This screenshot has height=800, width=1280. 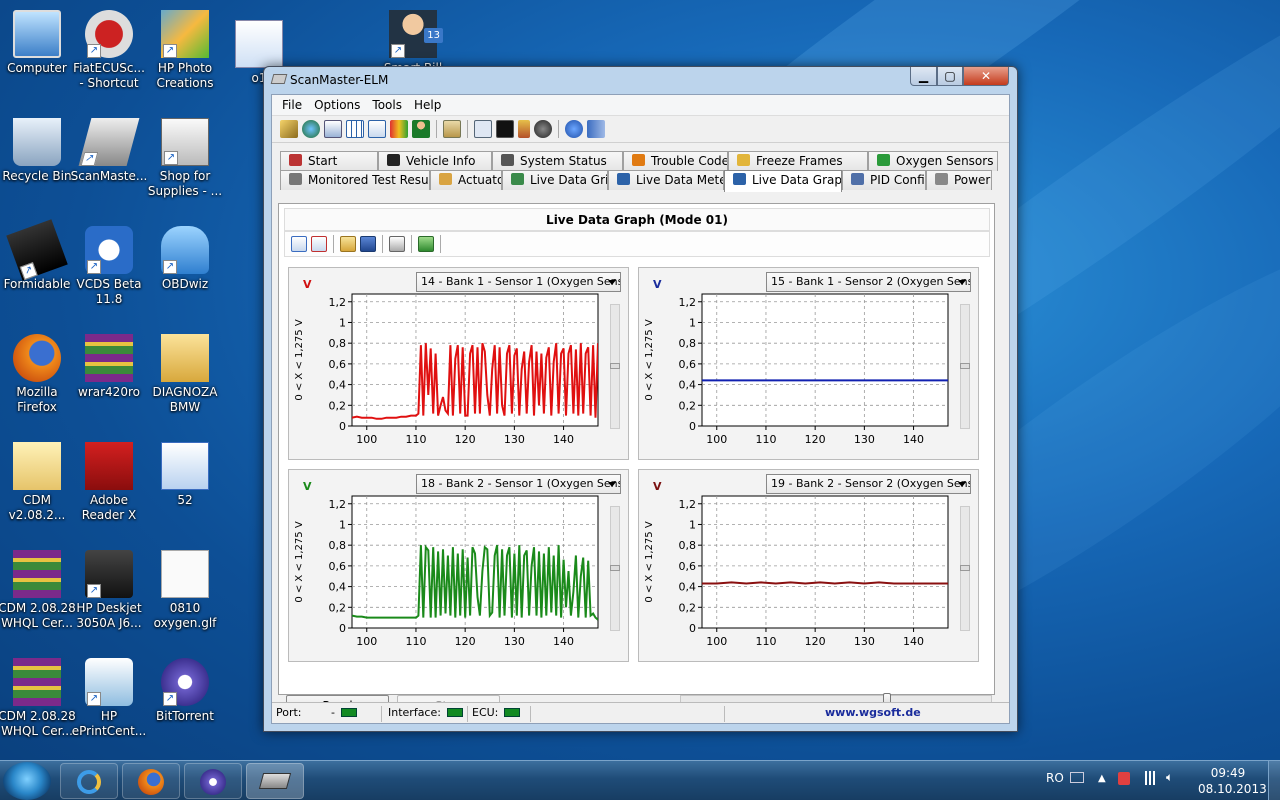 I want to click on gauge-icon, so click(x=543, y=129).